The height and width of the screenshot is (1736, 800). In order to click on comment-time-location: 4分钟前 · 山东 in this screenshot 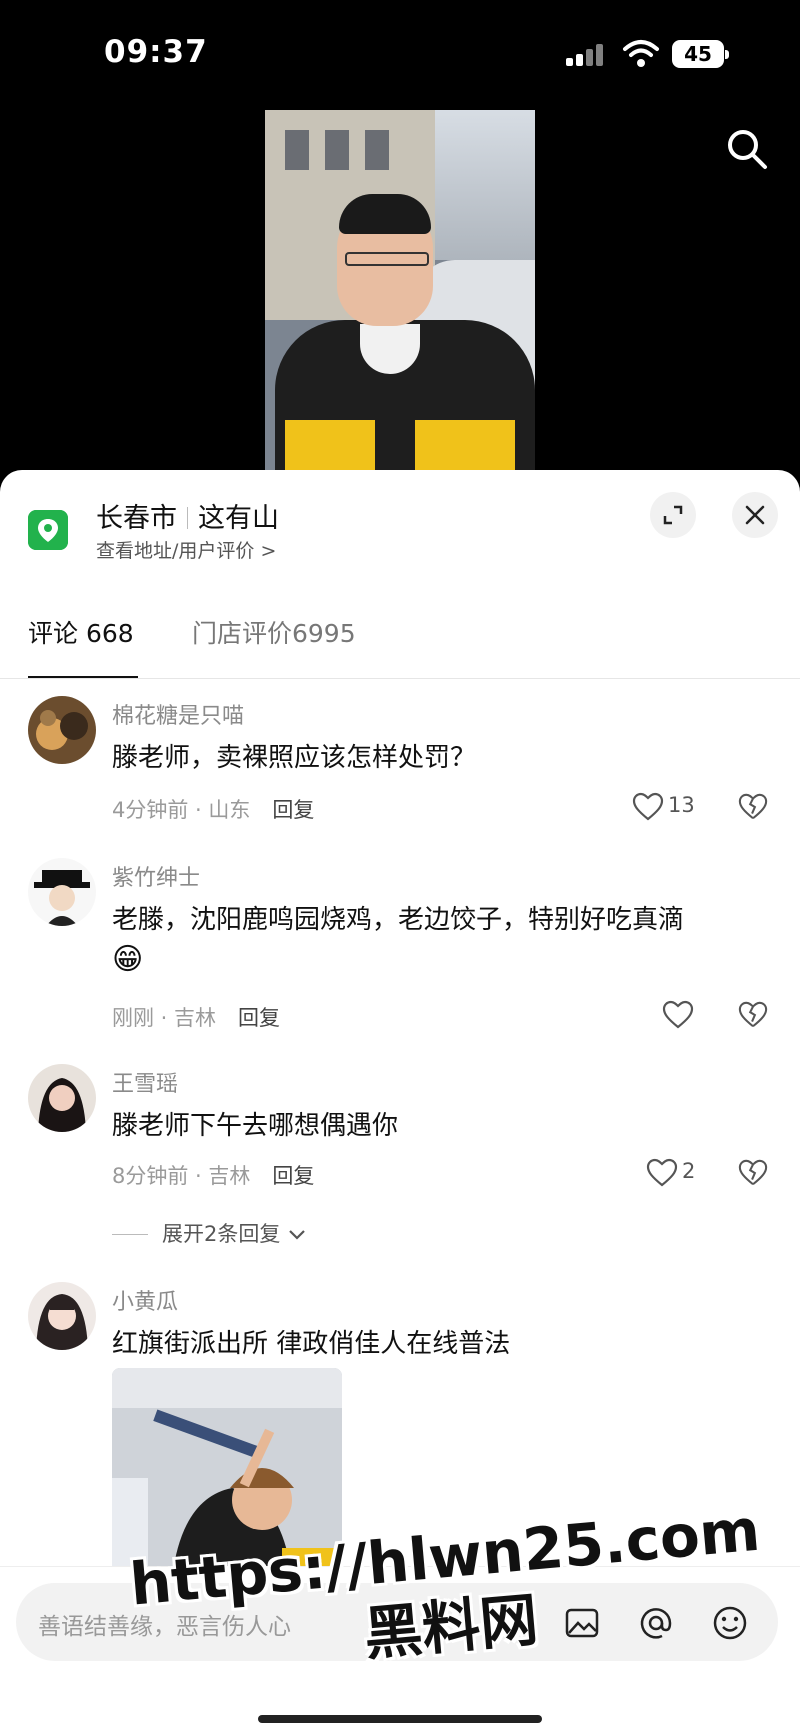, I will do `click(181, 810)`.